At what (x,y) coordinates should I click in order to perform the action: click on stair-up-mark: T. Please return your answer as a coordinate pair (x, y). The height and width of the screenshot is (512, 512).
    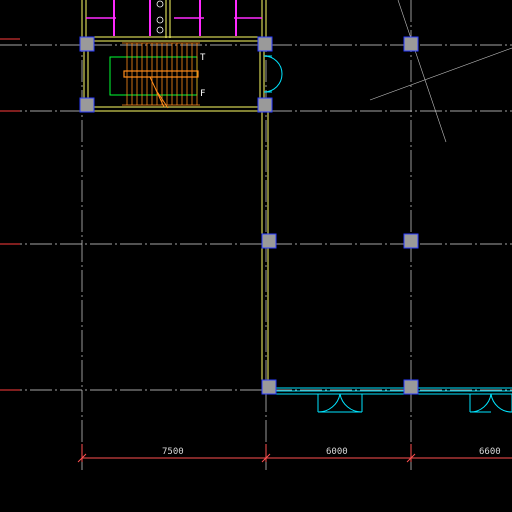
    Looking at the image, I should click on (203, 58).